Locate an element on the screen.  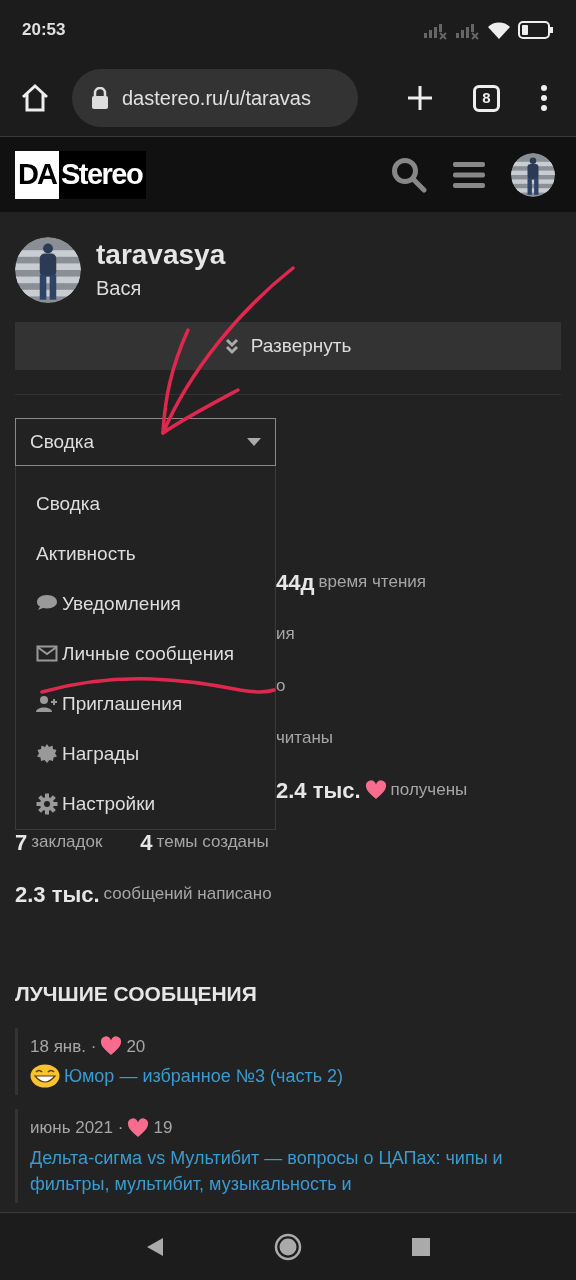
view-select: Сводка is located at coordinates (145, 442).